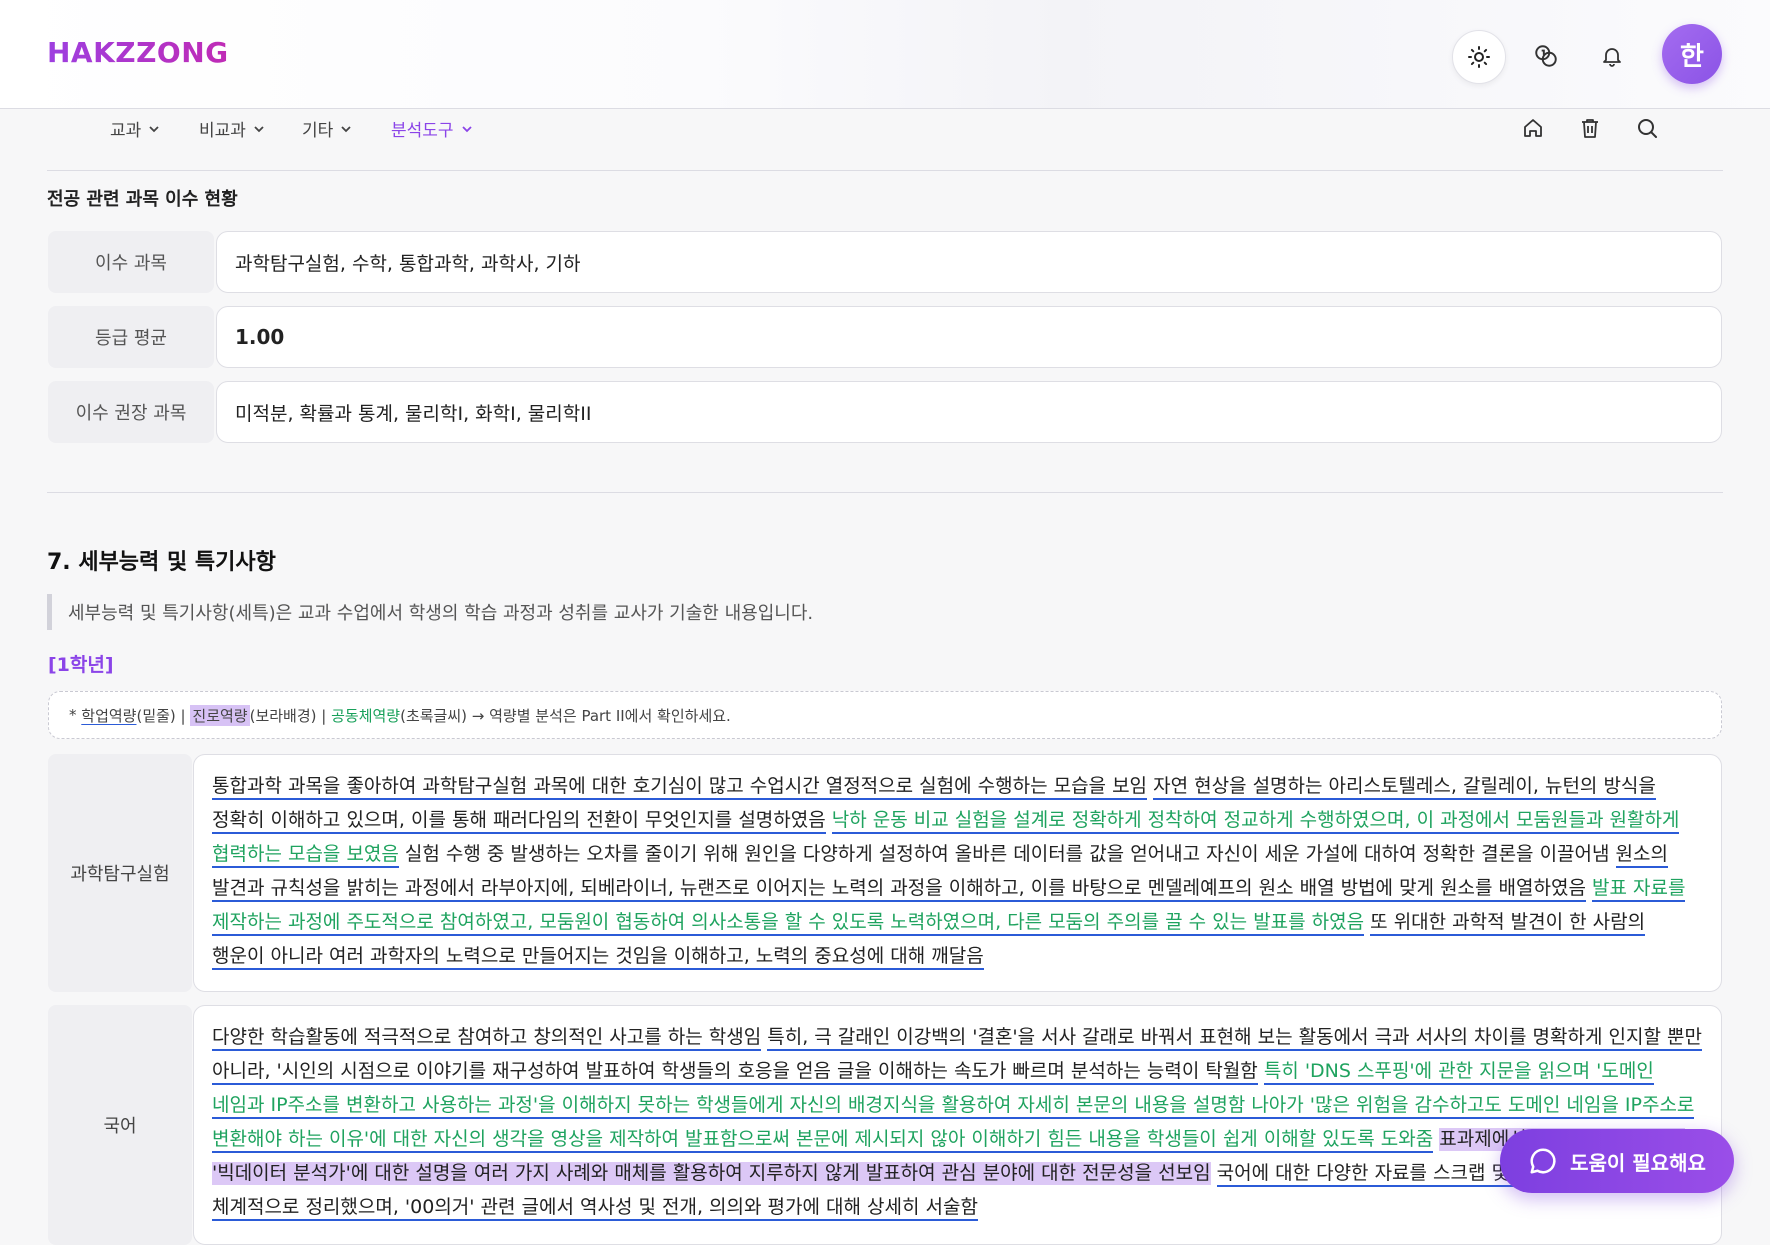 This screenshot has width=1770, height=1245. Describe the element at coordinates (422, 131) in the screenshot. I see `nav-item-label: 분석도구` at that location.